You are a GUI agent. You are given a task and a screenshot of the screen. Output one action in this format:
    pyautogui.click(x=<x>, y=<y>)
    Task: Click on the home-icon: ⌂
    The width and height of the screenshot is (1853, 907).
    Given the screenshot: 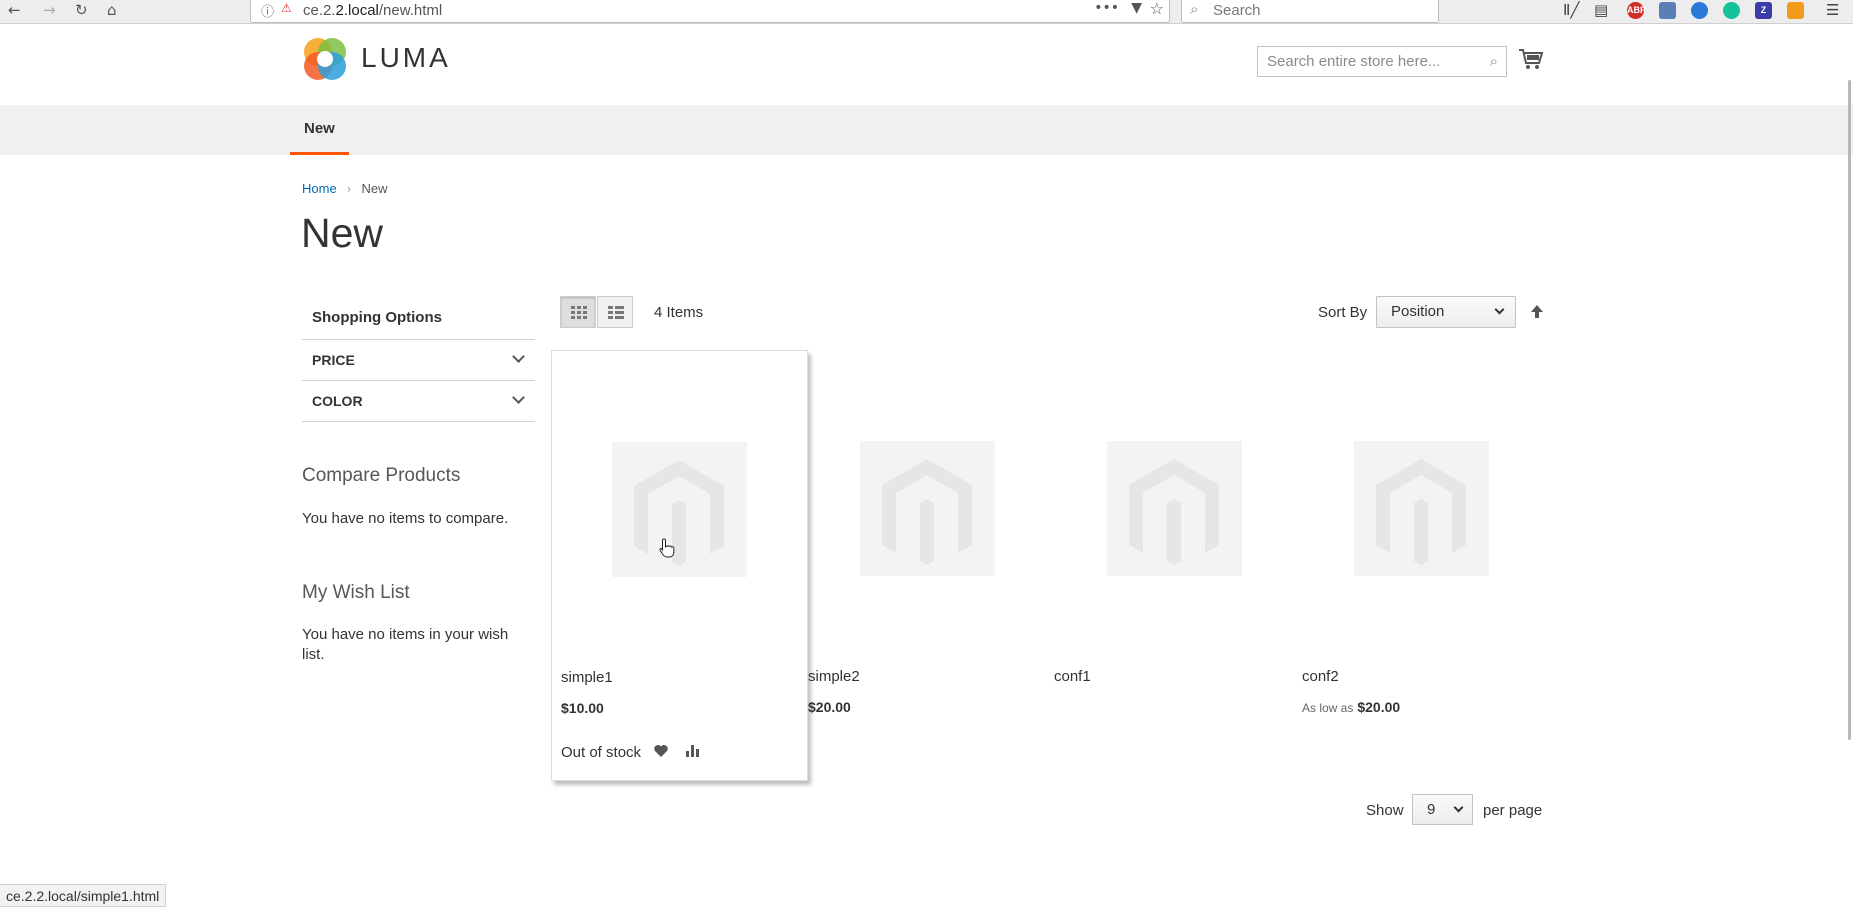 What is the action you would take?
    pyautogui.click(x=112, y=10)
    